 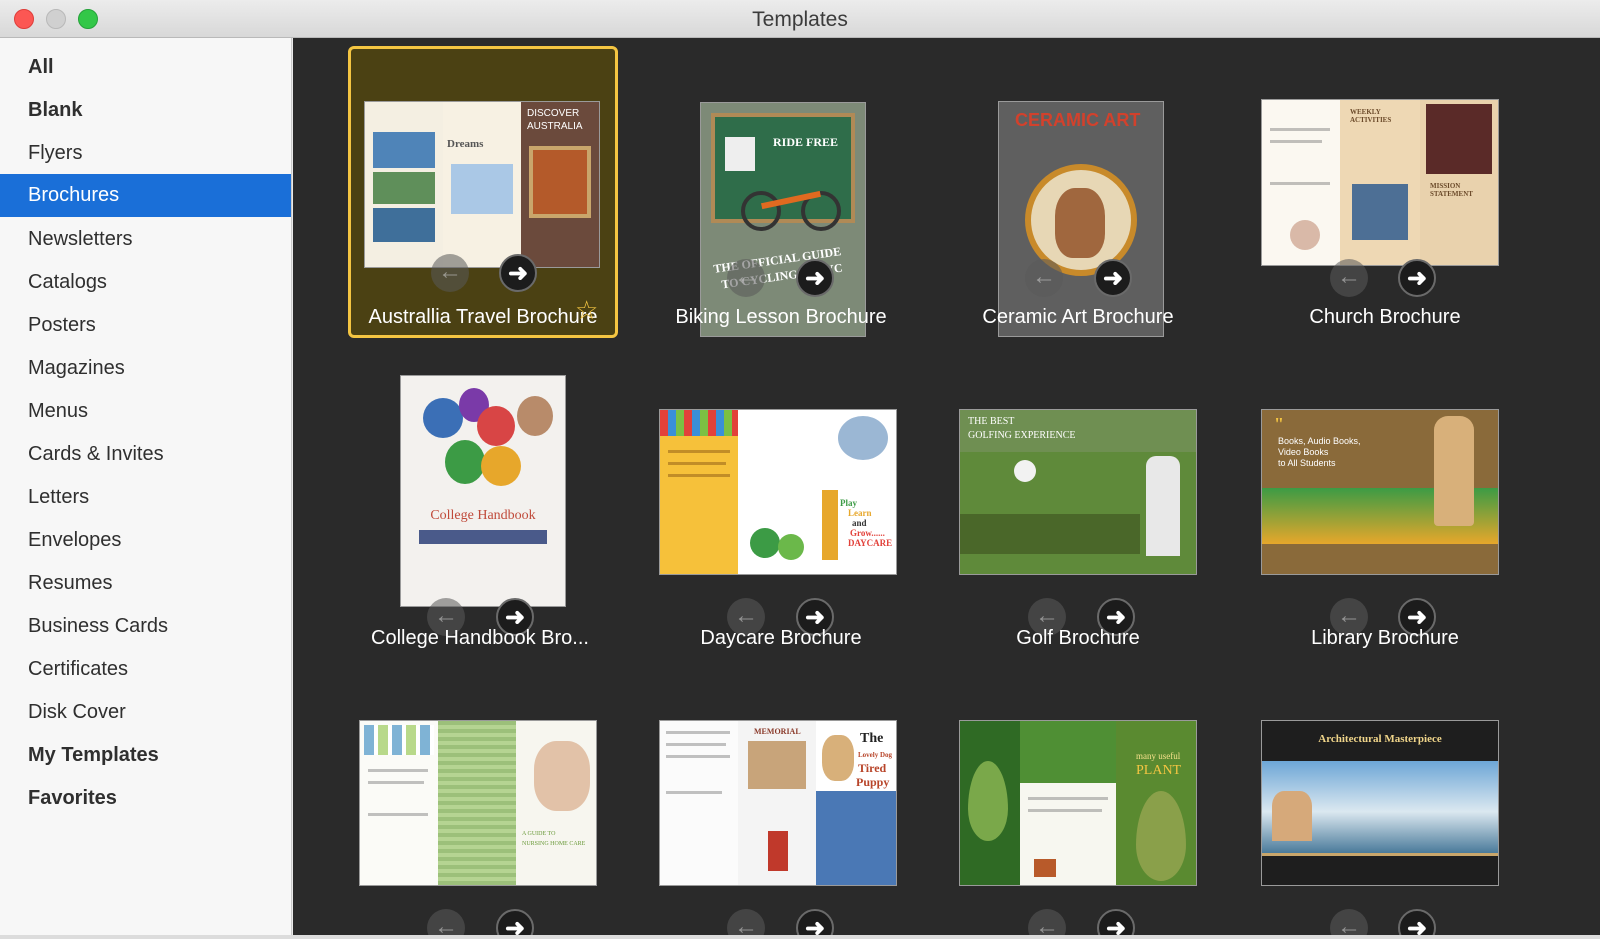 What do you see at coordinates (145, 540) in the screenshot?
I see `sidebar-item-envelopes: Envelopes` at bounding box center [145, 540].